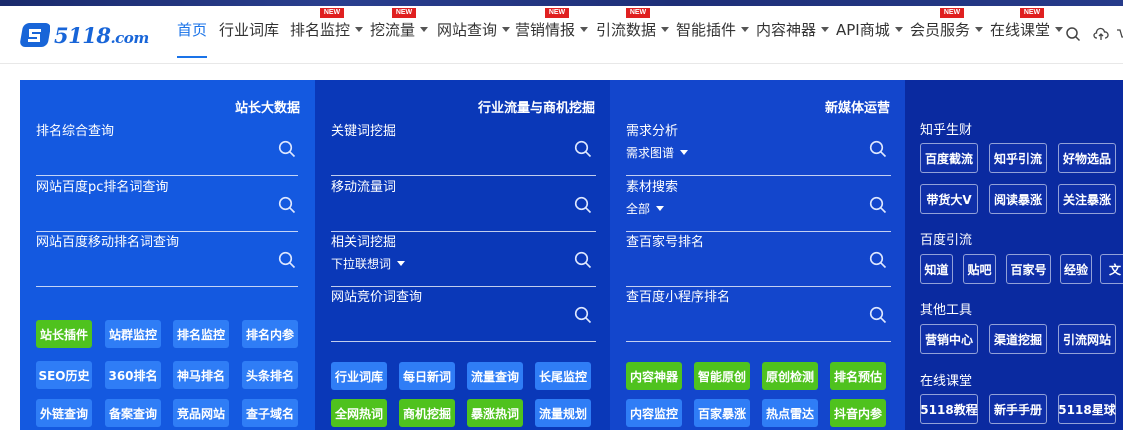 This screenshot has height=430, width=1123. What do you see at coordinates (722, 376) in the screenshot?
I see `tool-button: 智能原创` at bounding box center [722, 376].